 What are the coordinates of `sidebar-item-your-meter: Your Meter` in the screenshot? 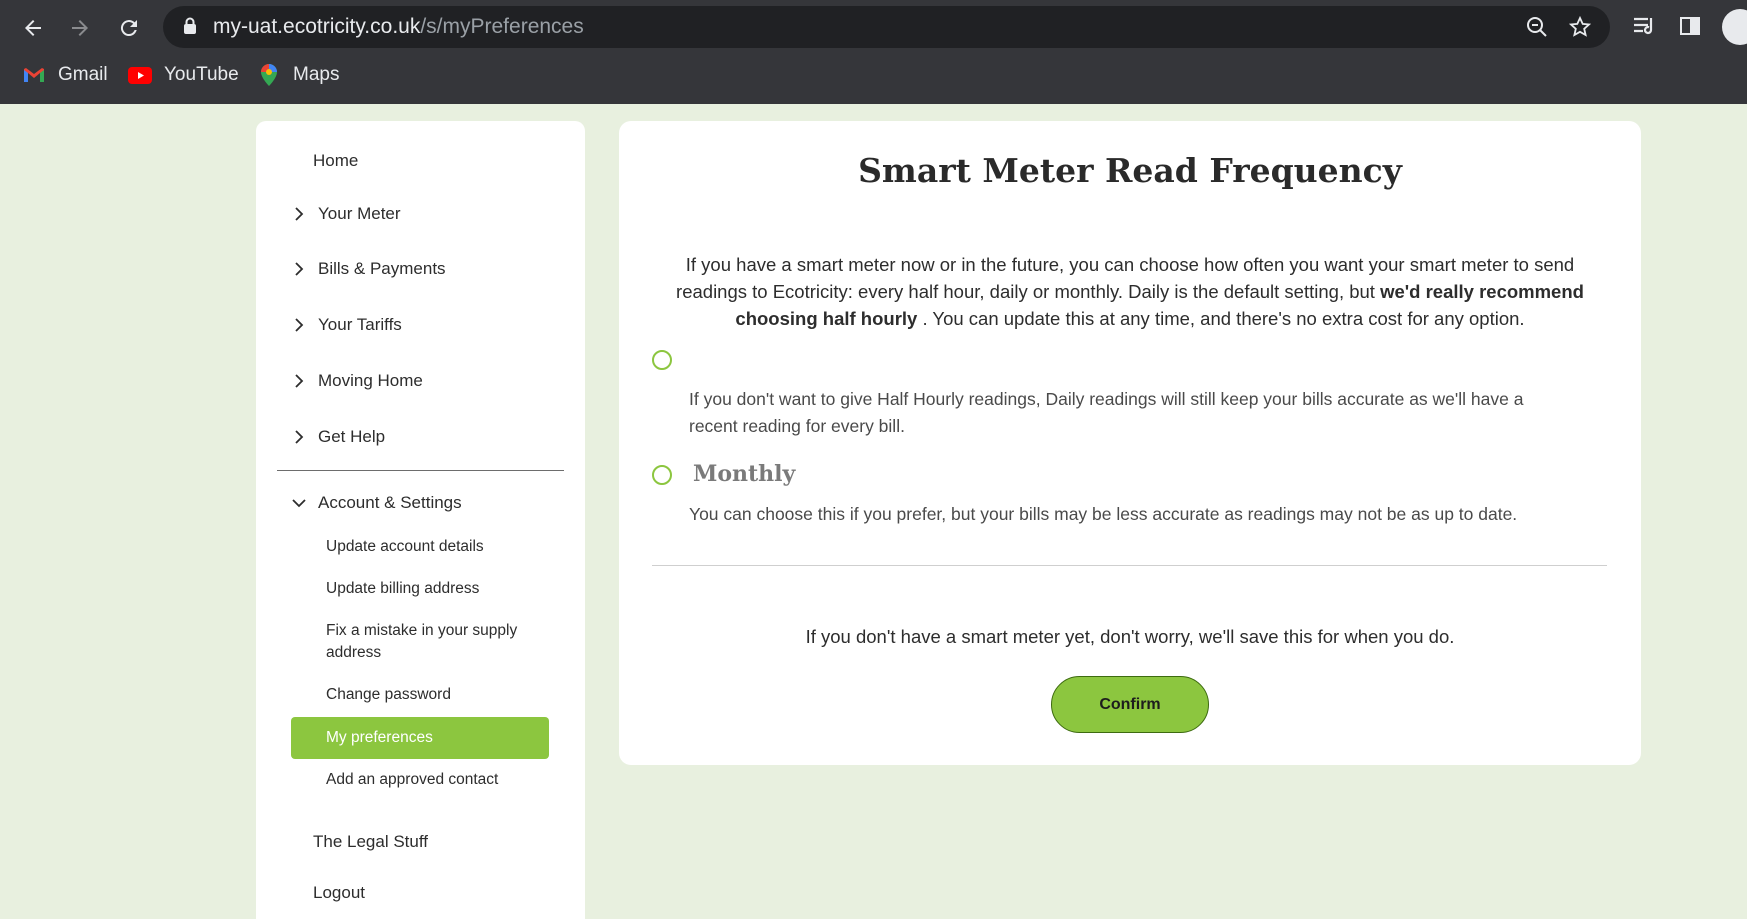 It's located at (420, 214).